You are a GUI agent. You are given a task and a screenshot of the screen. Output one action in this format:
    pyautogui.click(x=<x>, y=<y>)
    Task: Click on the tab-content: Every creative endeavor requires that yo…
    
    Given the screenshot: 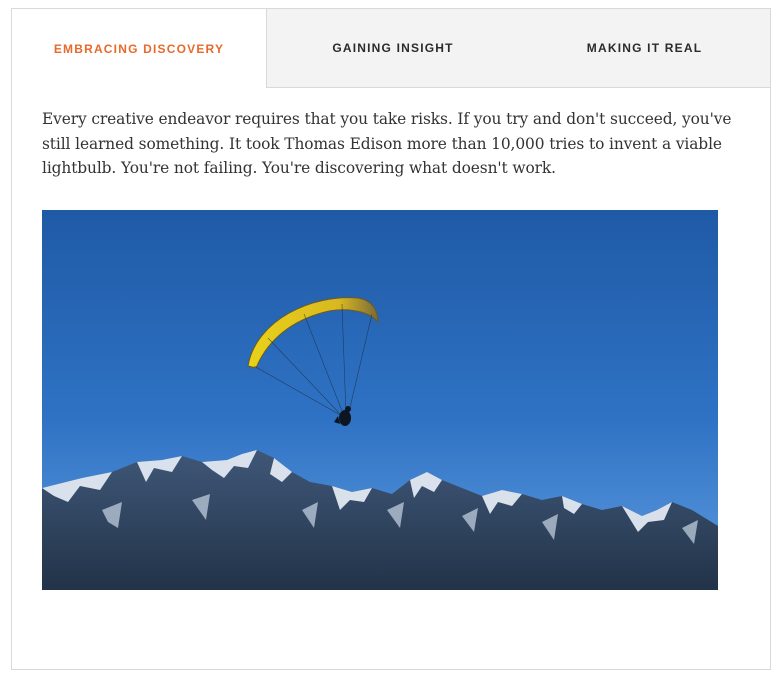 What is the action you would take?
    pyautogui.click(x=392, y=144)
    